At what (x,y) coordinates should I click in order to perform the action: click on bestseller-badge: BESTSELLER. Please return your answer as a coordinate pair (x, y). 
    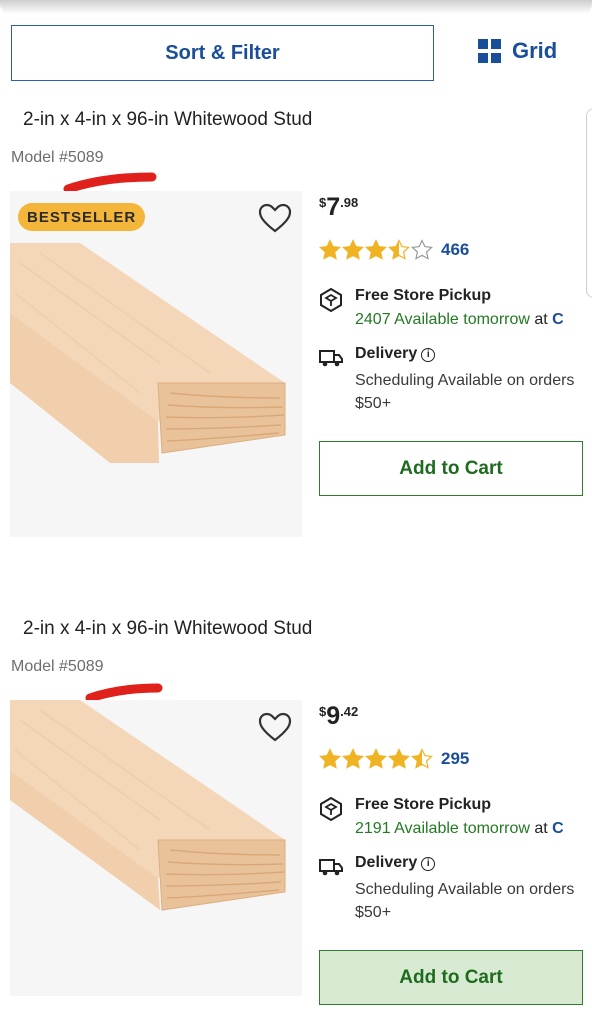
    Looking at the image, I should click on (82, 217).